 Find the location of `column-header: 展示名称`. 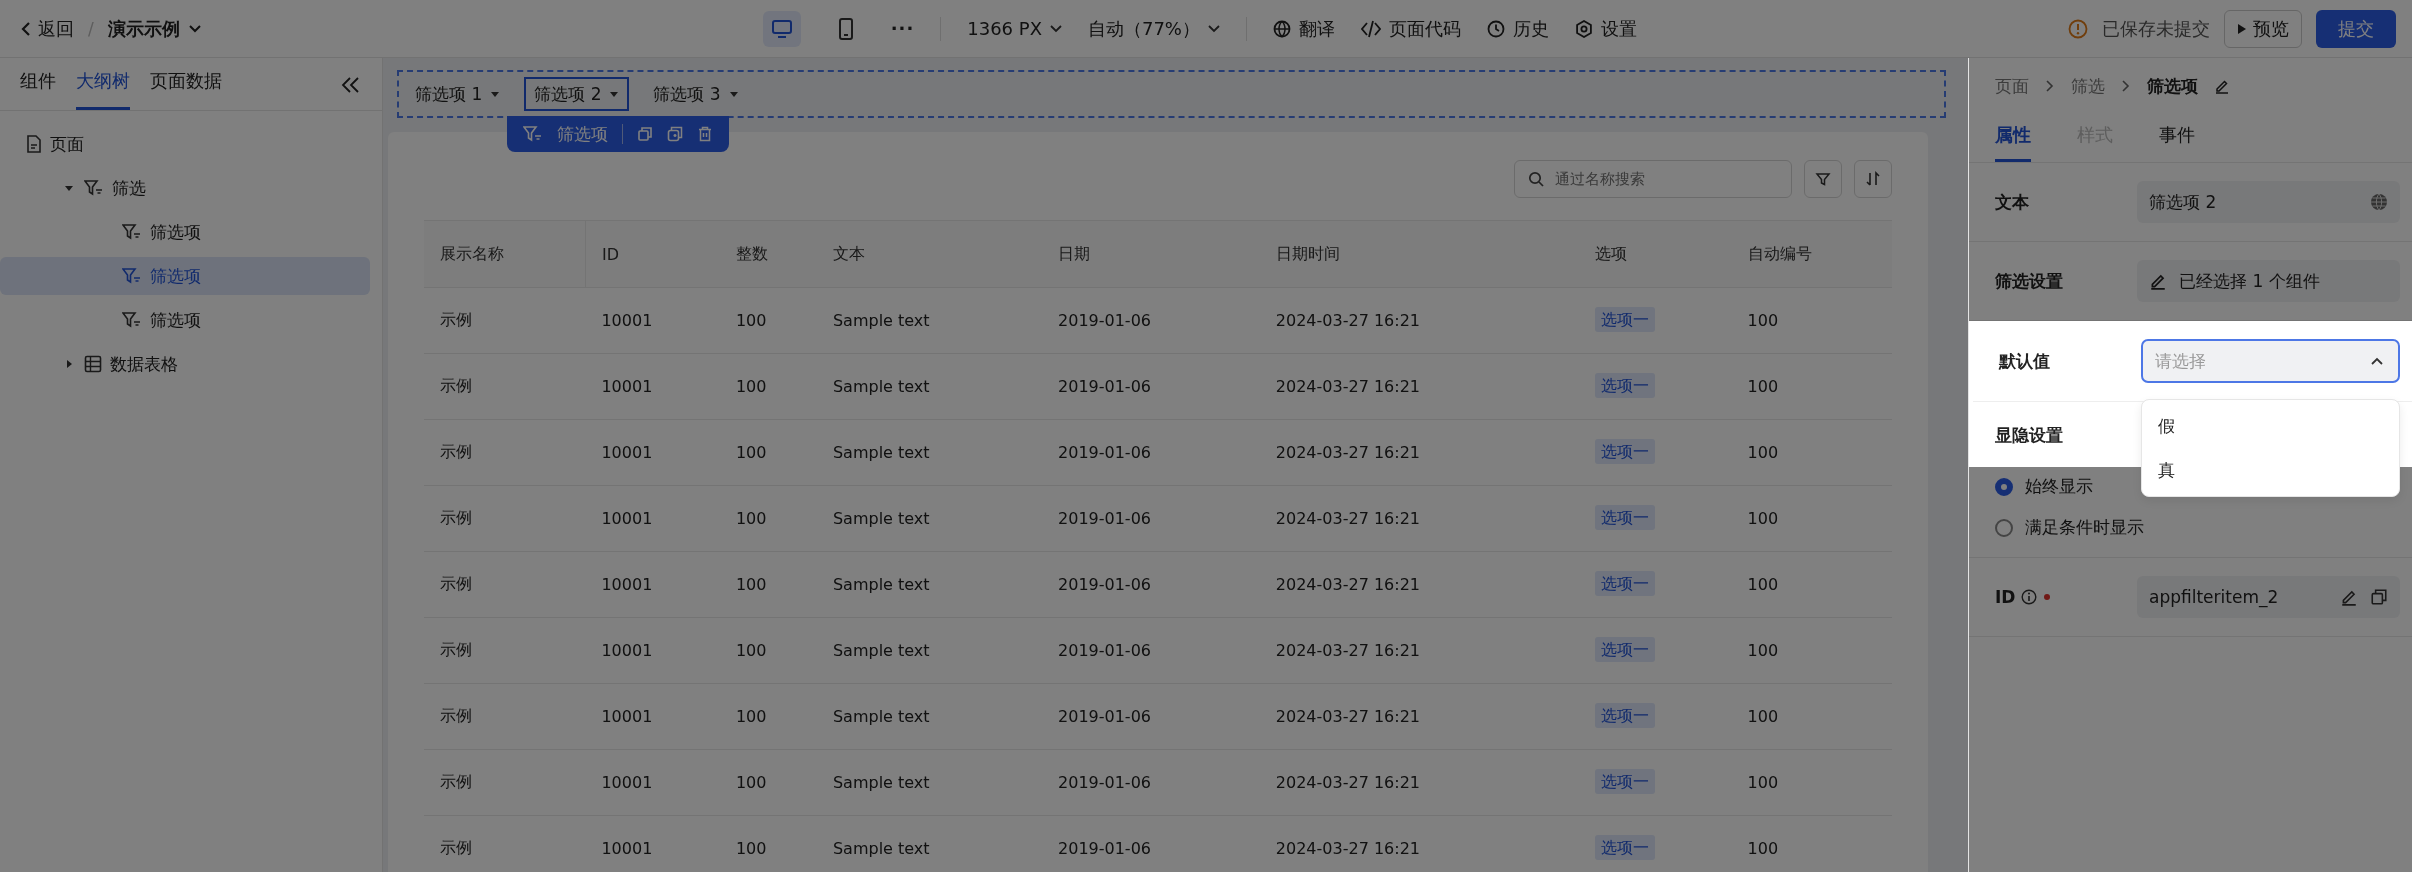

column-header: 展示名称 is located at coordinates (505, 254).